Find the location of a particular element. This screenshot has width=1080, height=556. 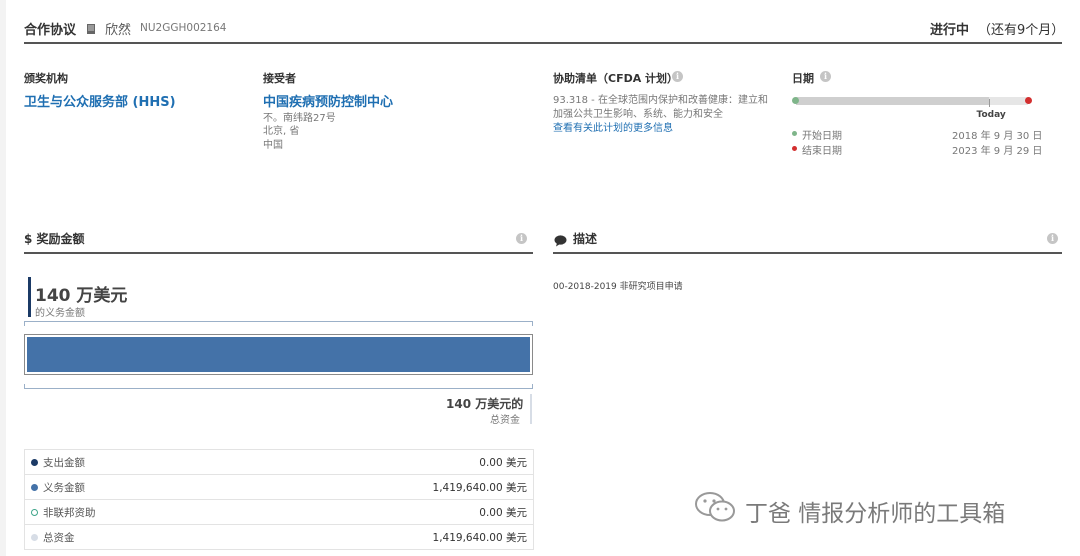

dates-label: 日期 is located at coordinates (803, 78).